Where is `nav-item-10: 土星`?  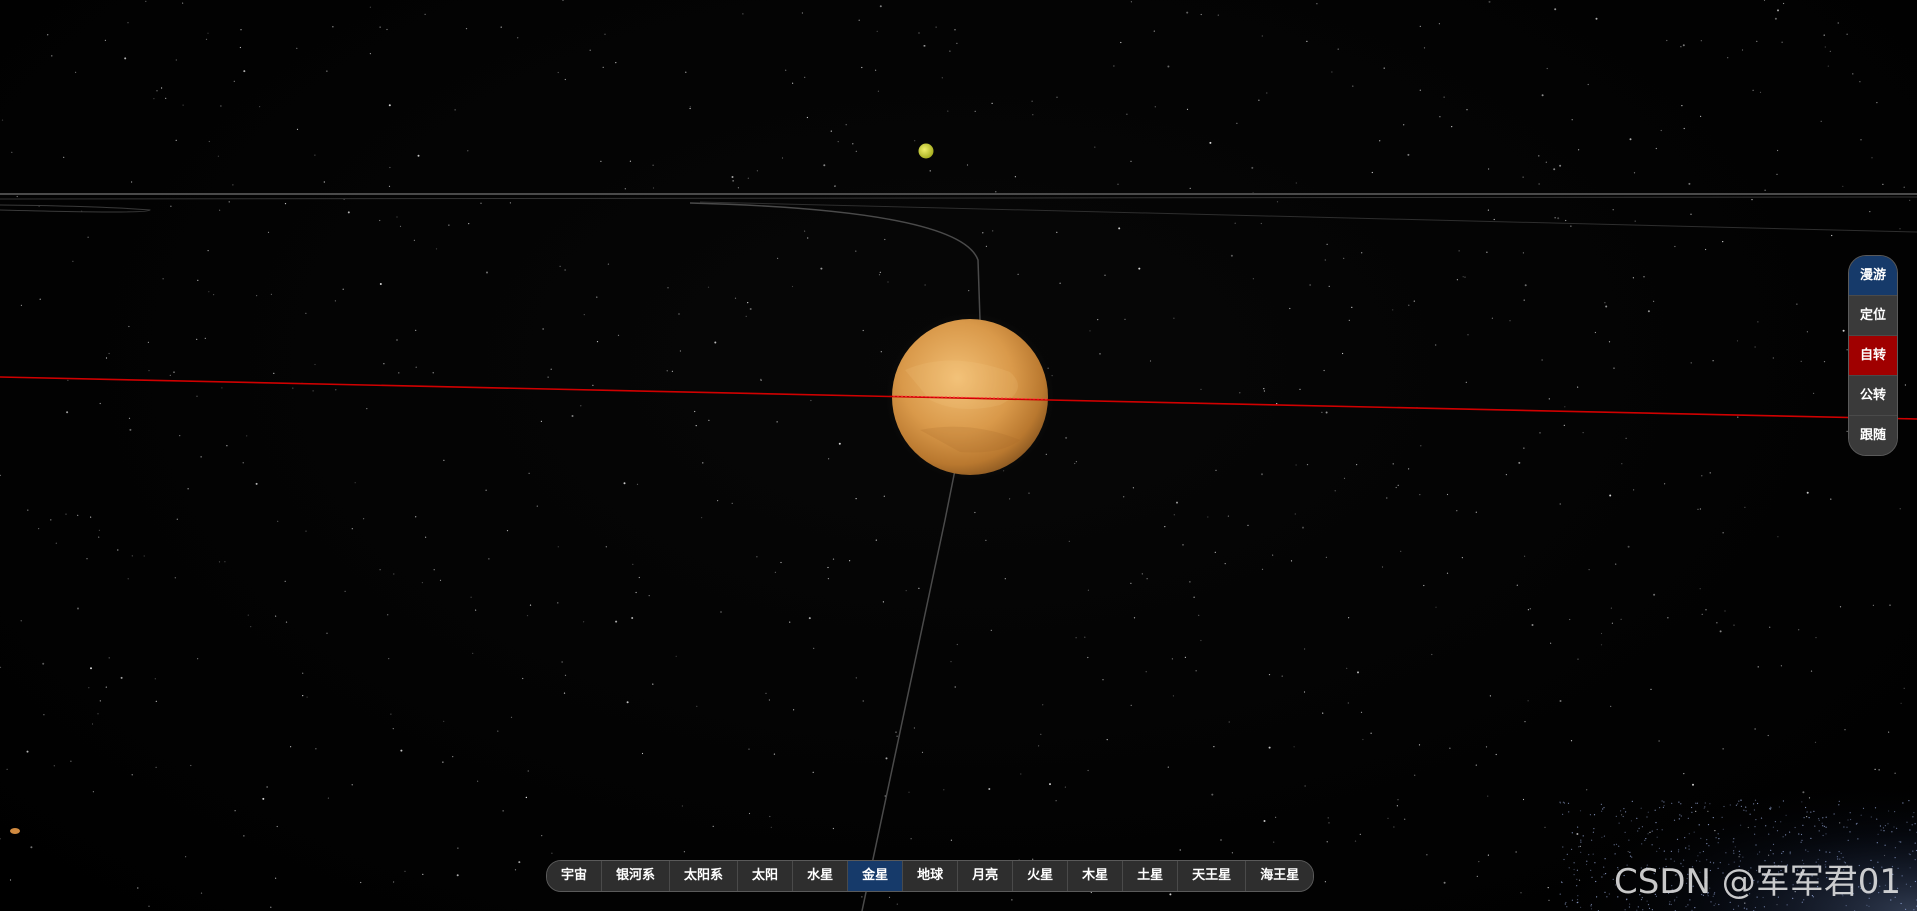 nav-item-10: 土星 is located at coordinates (1151, 876).